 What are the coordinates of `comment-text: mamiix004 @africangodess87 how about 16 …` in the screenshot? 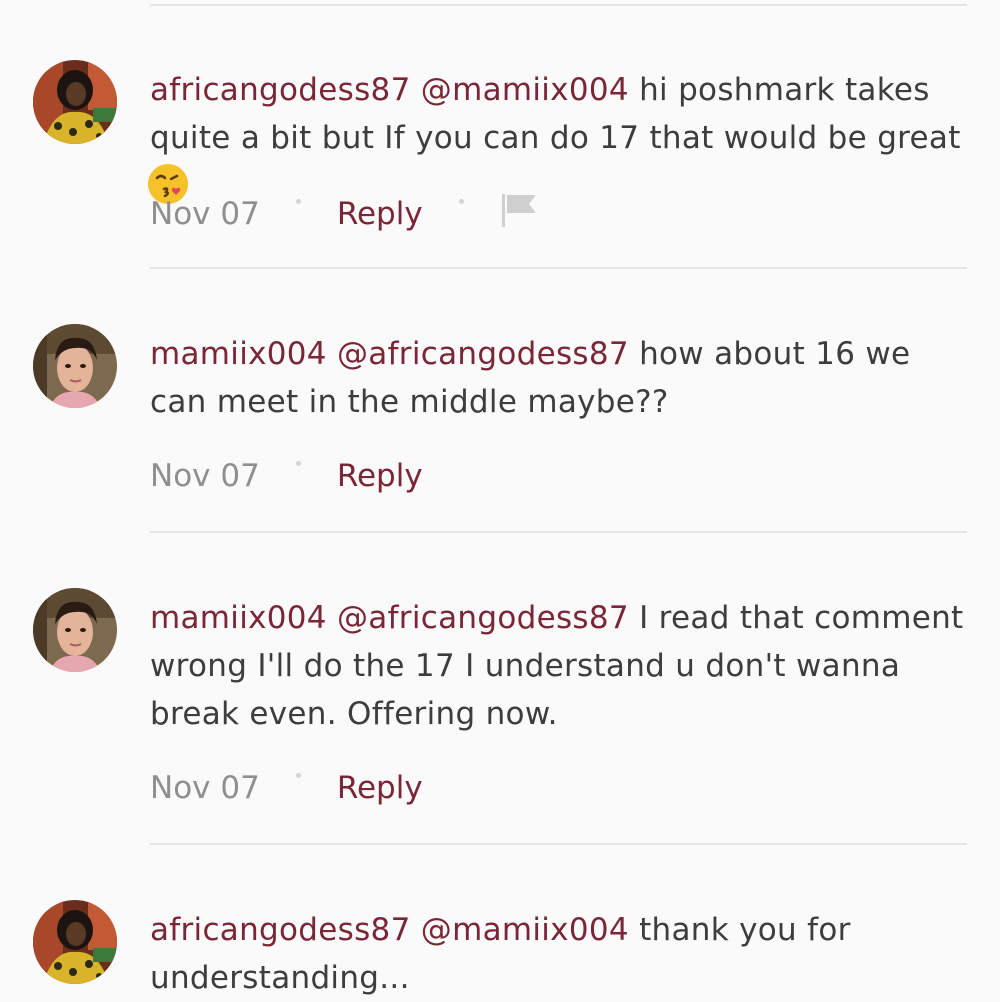 It's located at (557, 378).